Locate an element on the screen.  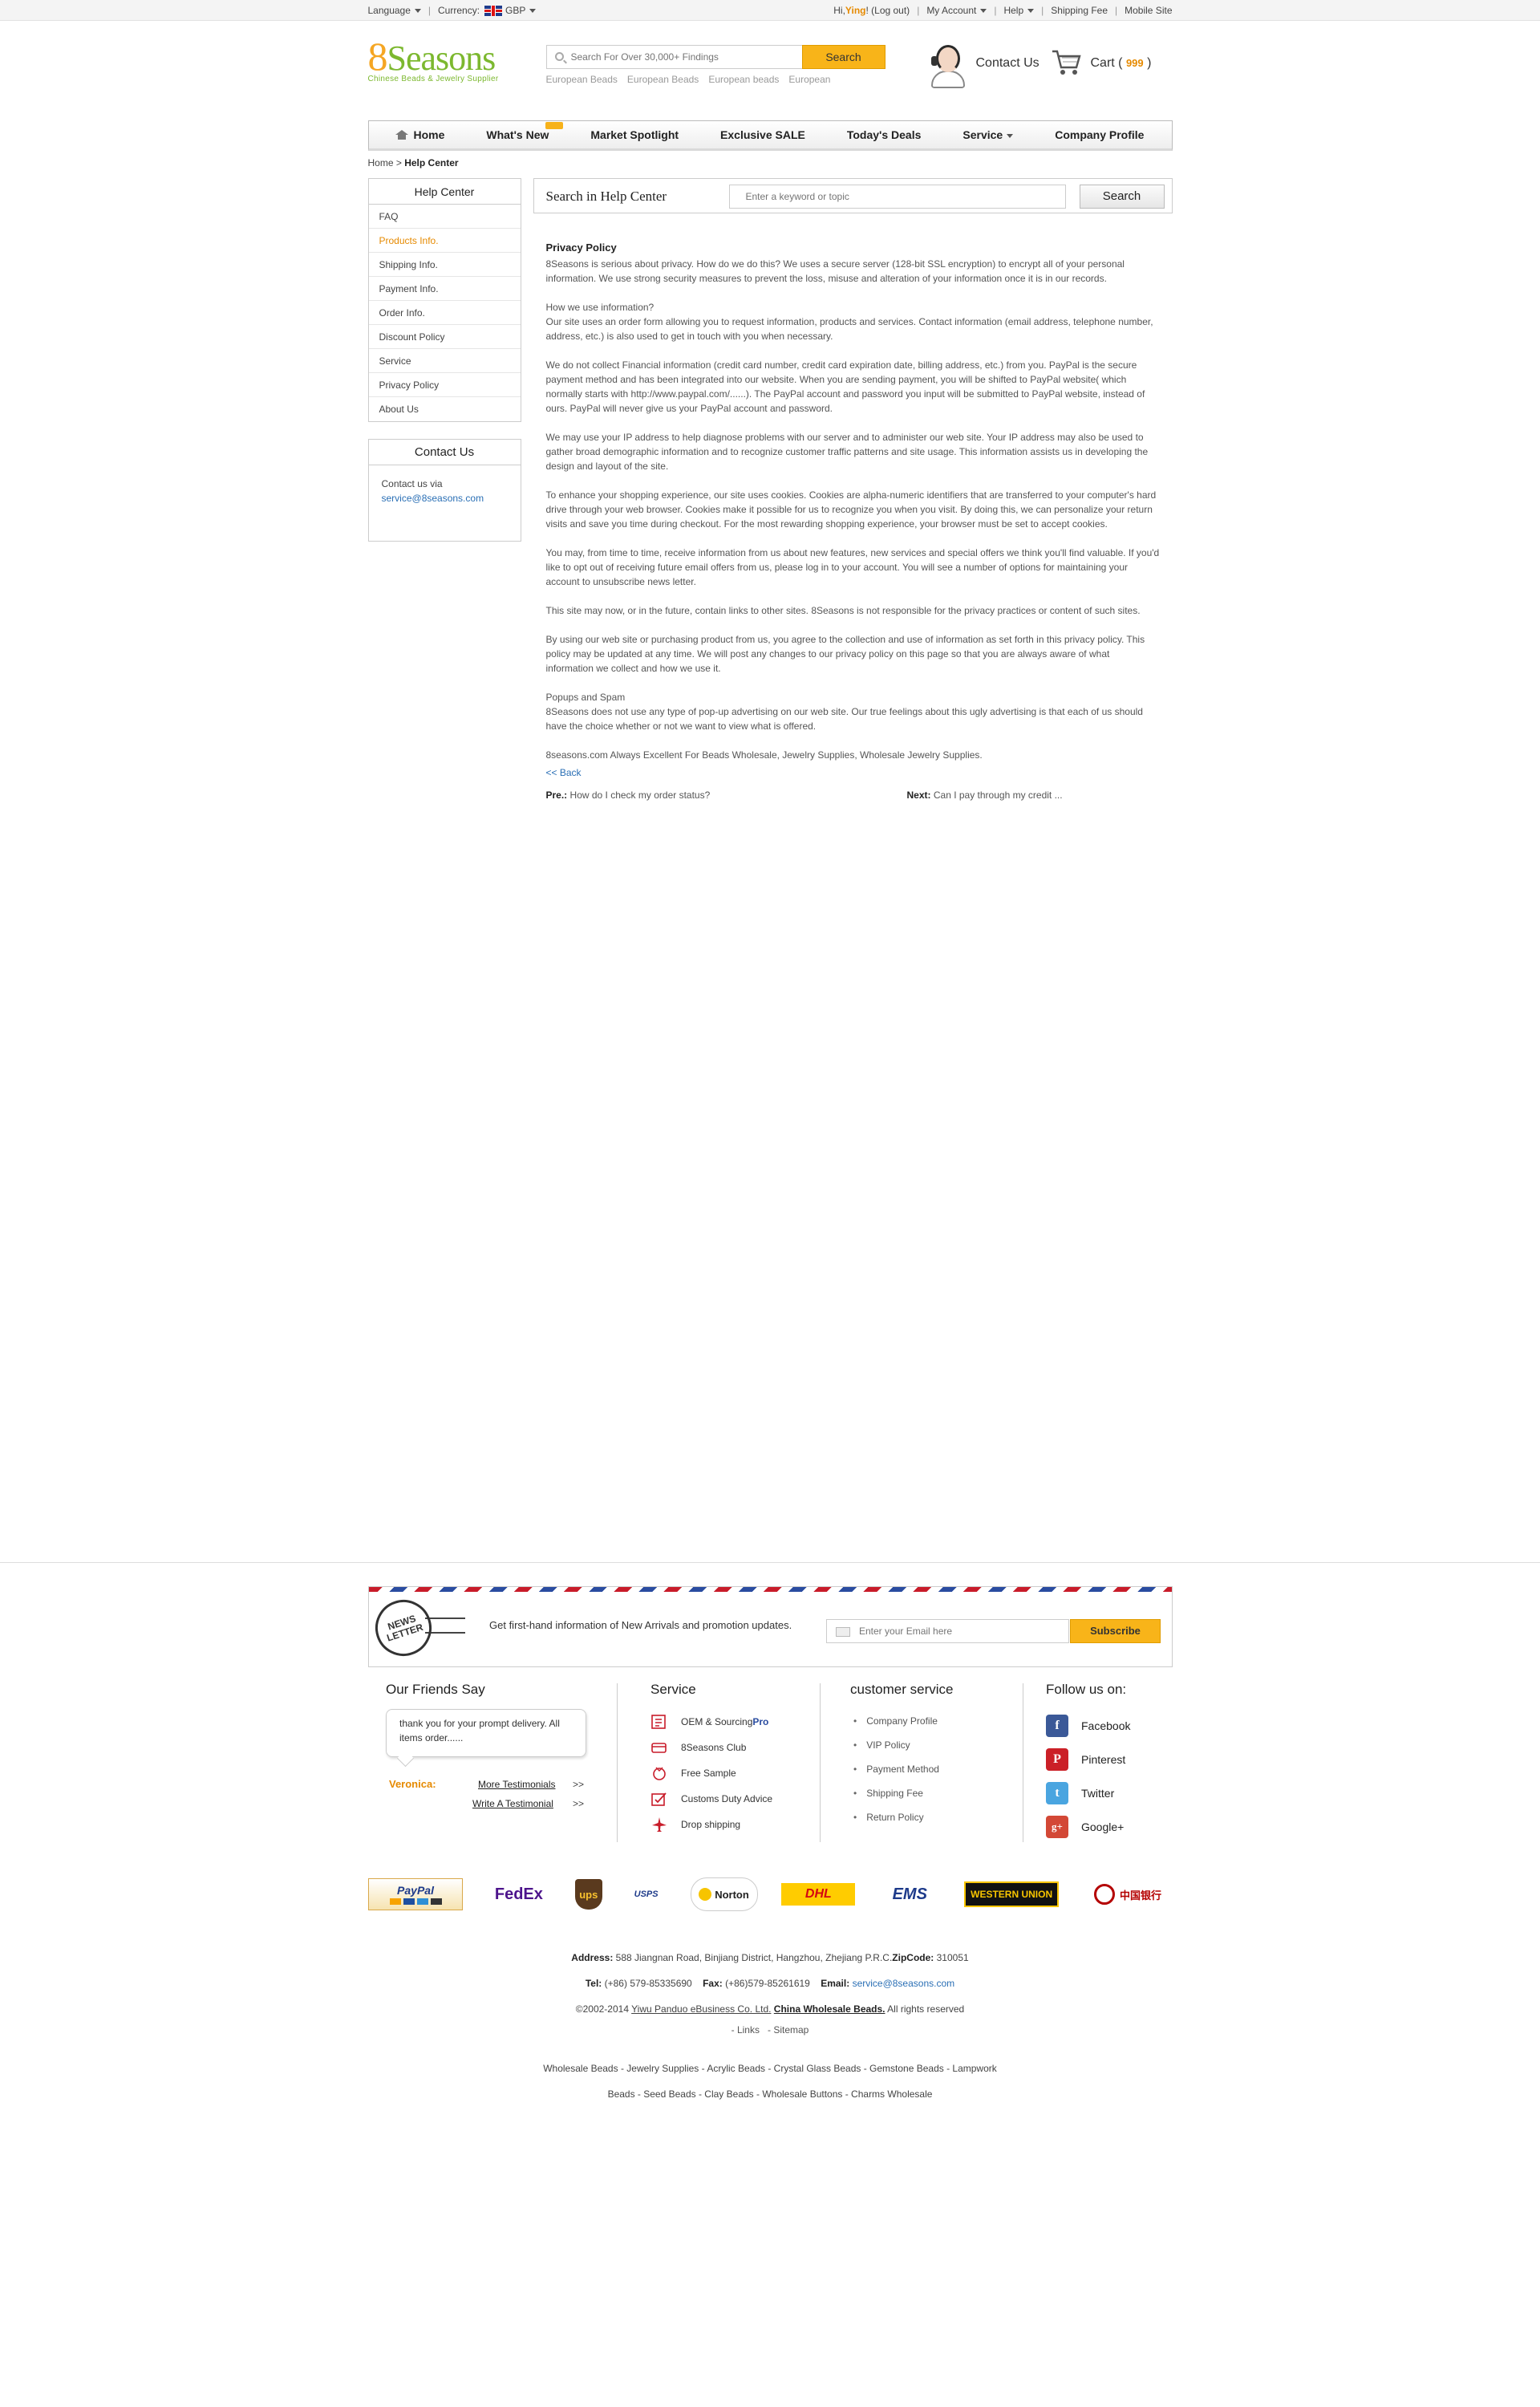
service-item-free-sample: Free Sample is located at coordinates (730, 1773).